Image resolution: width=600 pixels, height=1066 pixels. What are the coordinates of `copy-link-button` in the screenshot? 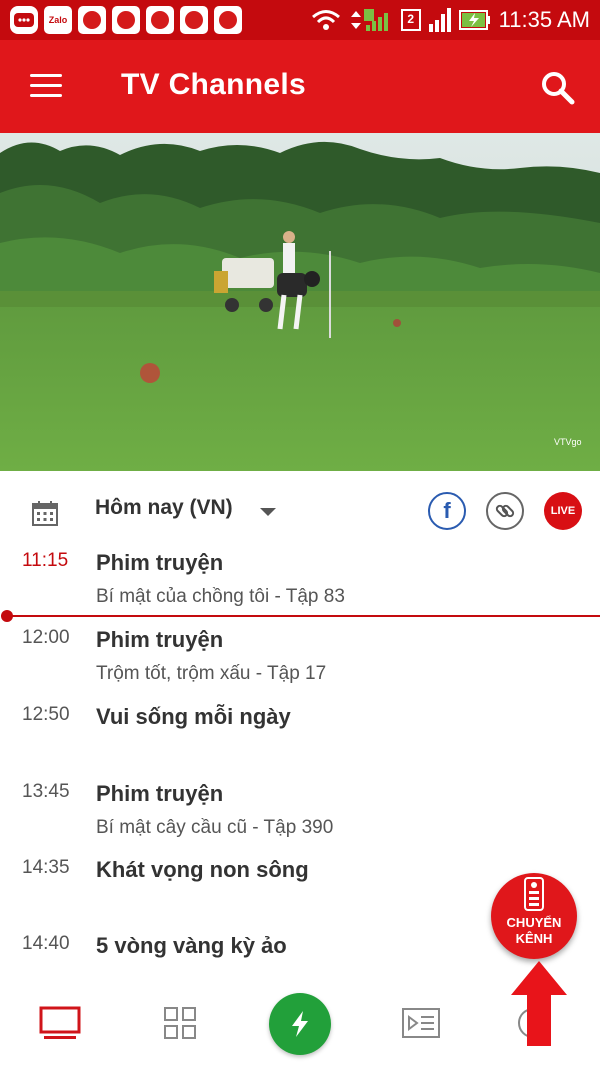 It's located at (505, 511).